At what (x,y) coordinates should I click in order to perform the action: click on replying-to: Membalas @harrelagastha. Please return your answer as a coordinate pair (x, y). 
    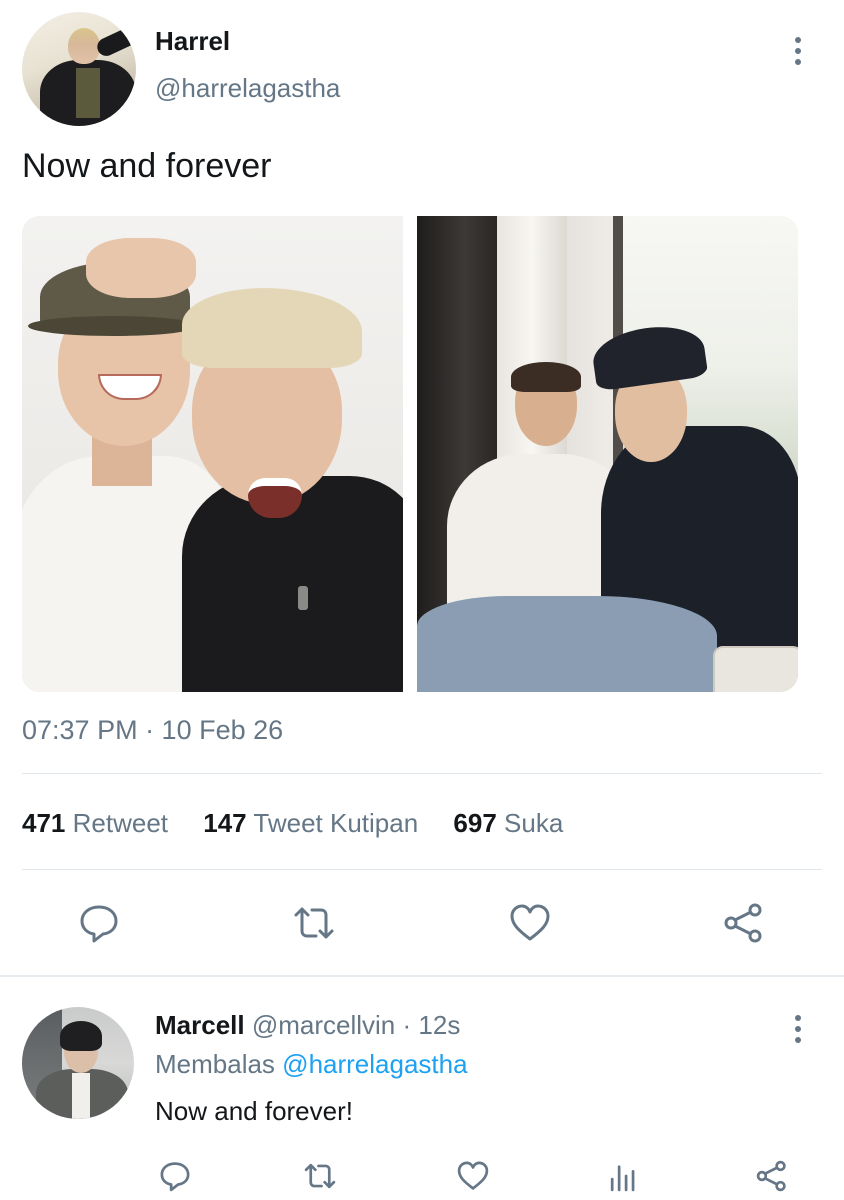
    Looking at the image, I should click on (311, 1064).